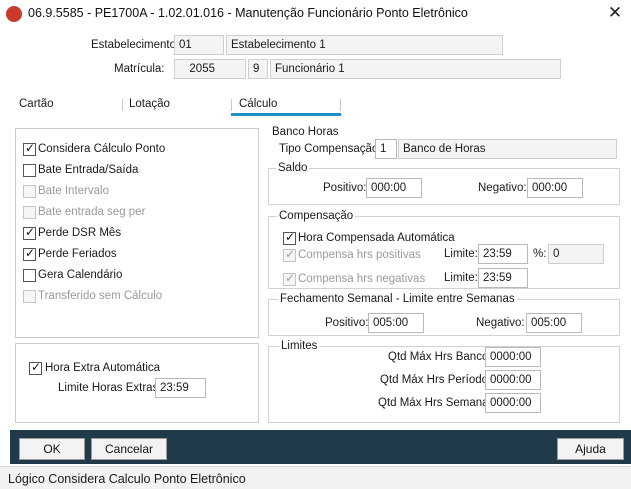 This screenshot has width=631, height=489. I want to click on banco-horas-title: Banco Horas, so click(305, 132).